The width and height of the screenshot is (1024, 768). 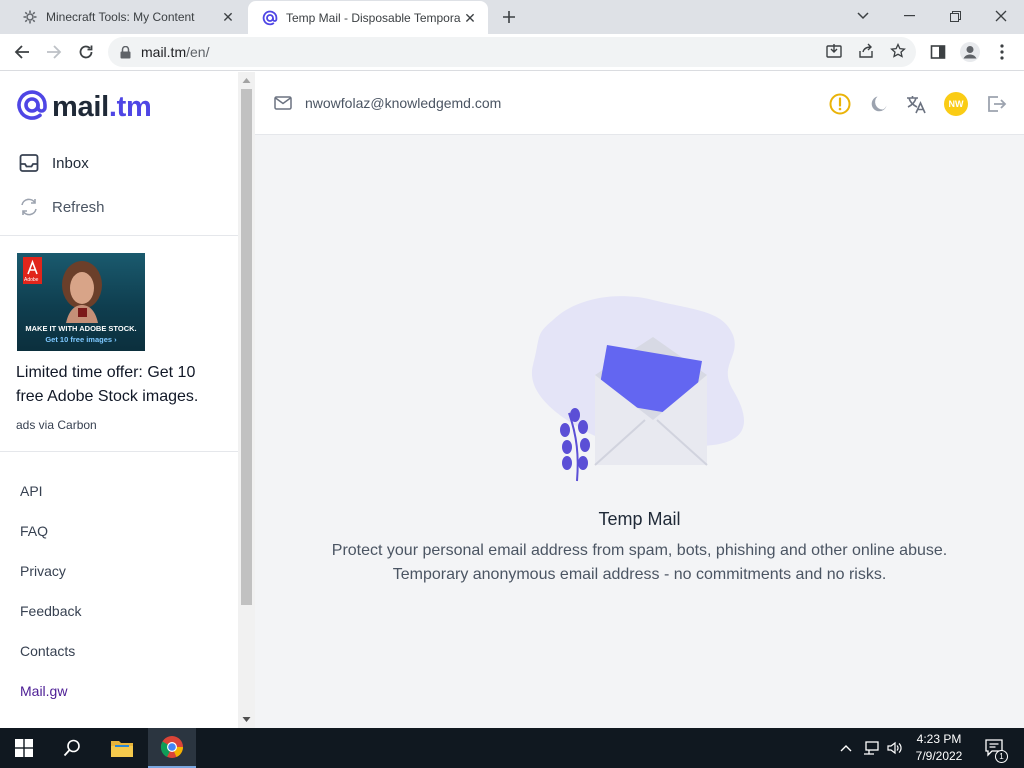 What do you see at coordinates (54, 52) in the screenshot?
I see `forward-arrow-icon` at bounding box center [54, 52].